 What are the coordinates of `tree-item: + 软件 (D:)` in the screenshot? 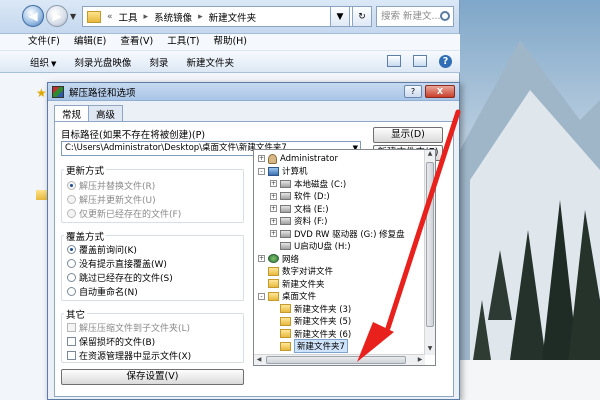 It's located at (300, 196).